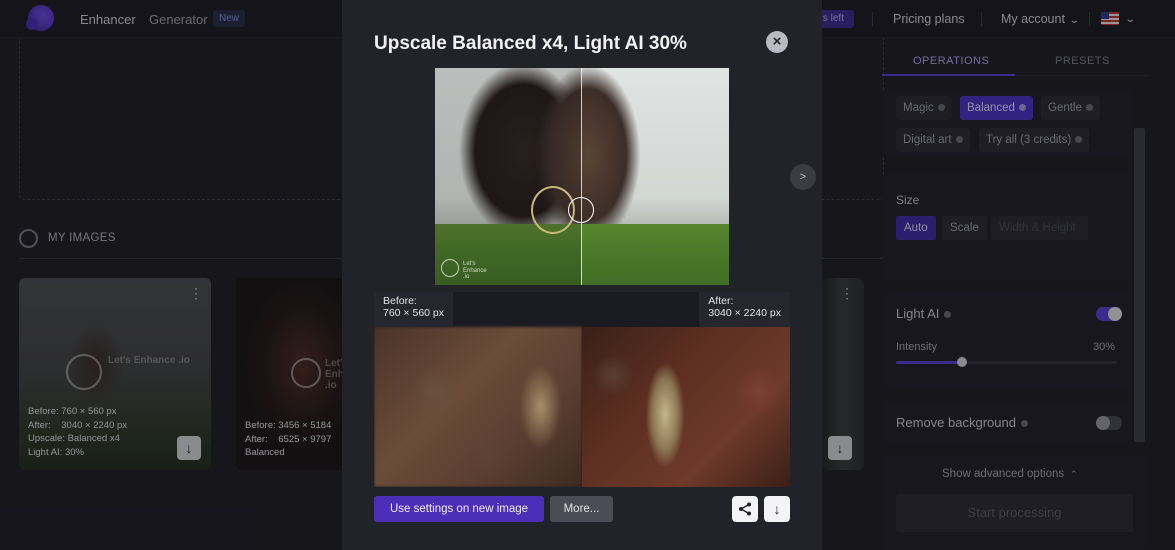 The height and width of the screenshot is (550, 1175). I want to click on compare-handle-icon, so click(581, 210).